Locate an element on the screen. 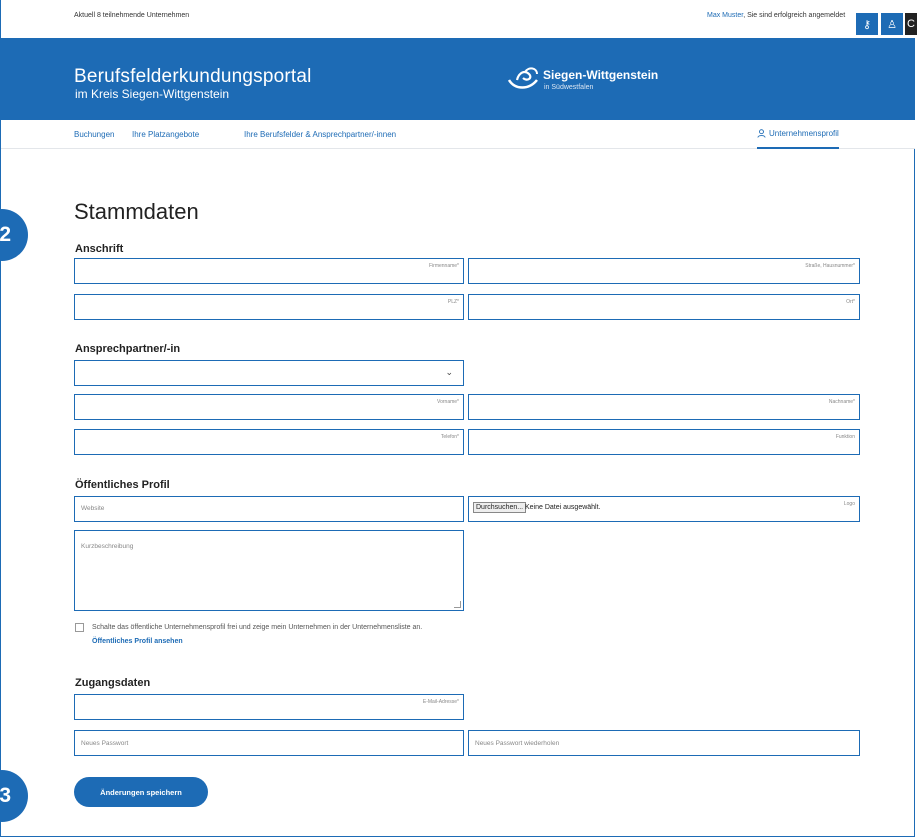 The image size is (917, 839). zip-field: PLZ* is located at coordinates (269, 307).